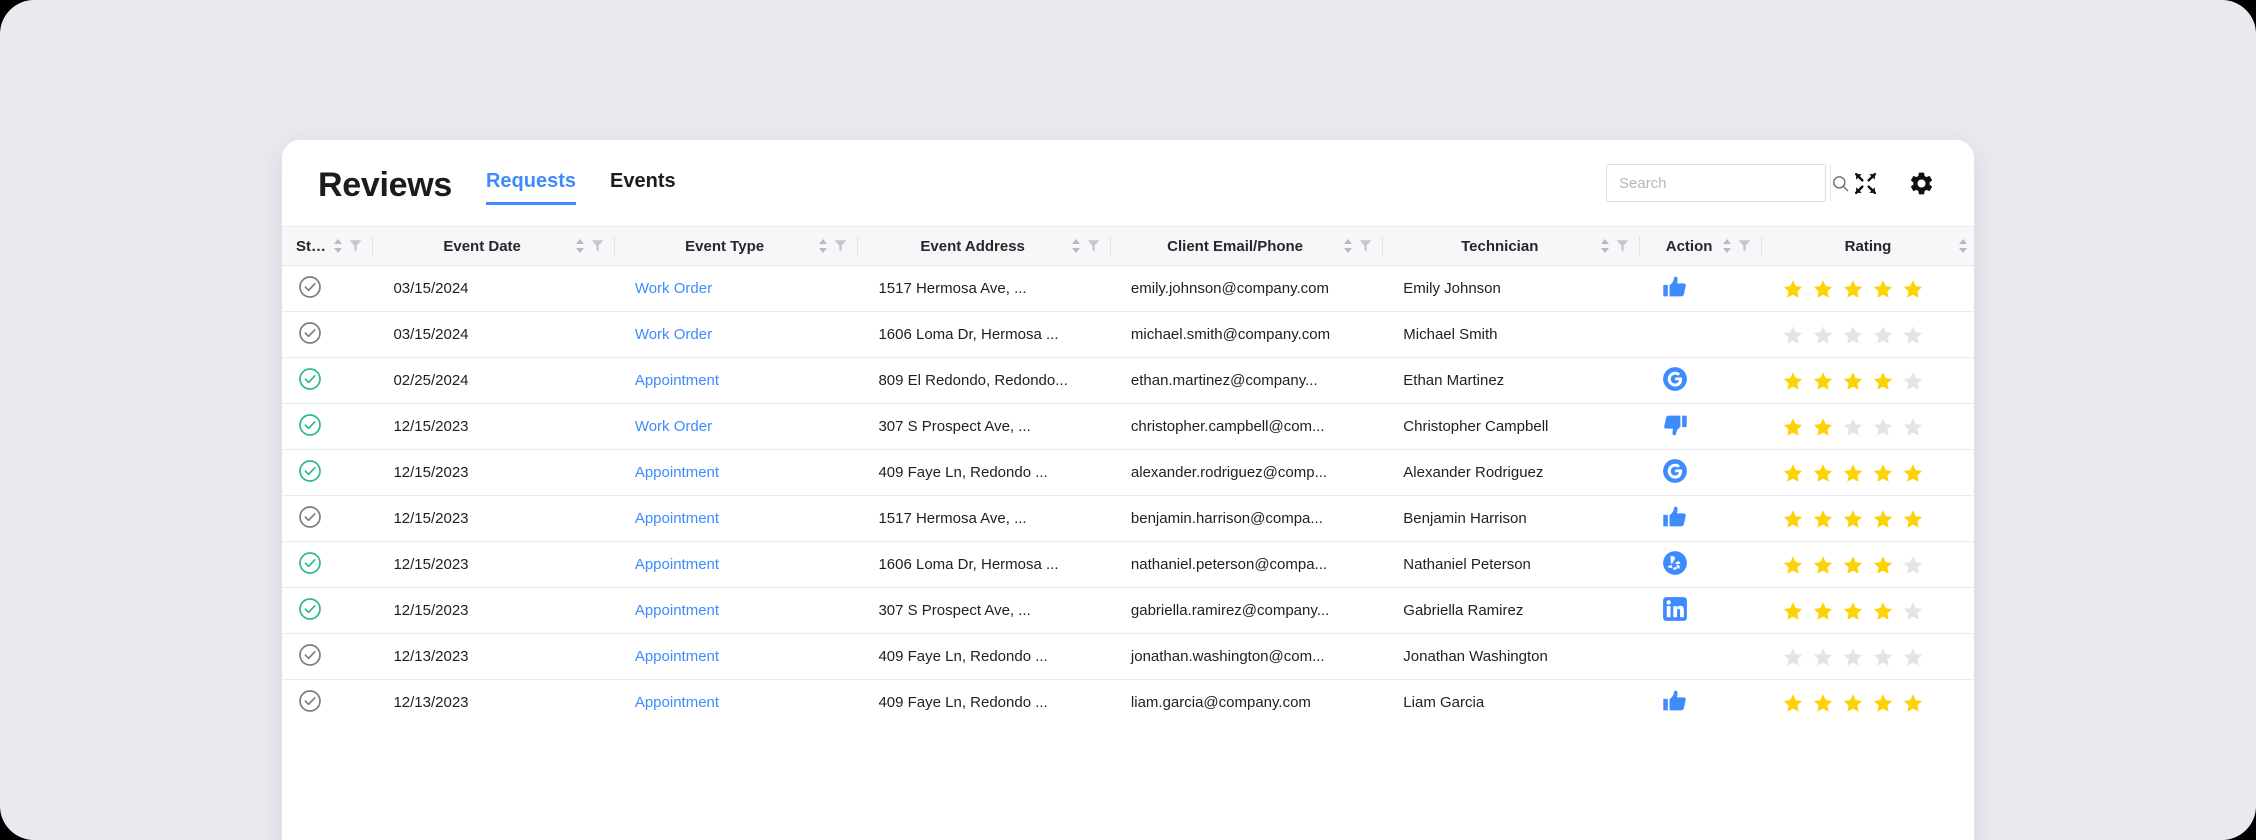 This screenshot has height=840, width=2256. Describe the element at coordinates (1707, 246) in the screenshot. I see `column-header-action: Action` at that location.